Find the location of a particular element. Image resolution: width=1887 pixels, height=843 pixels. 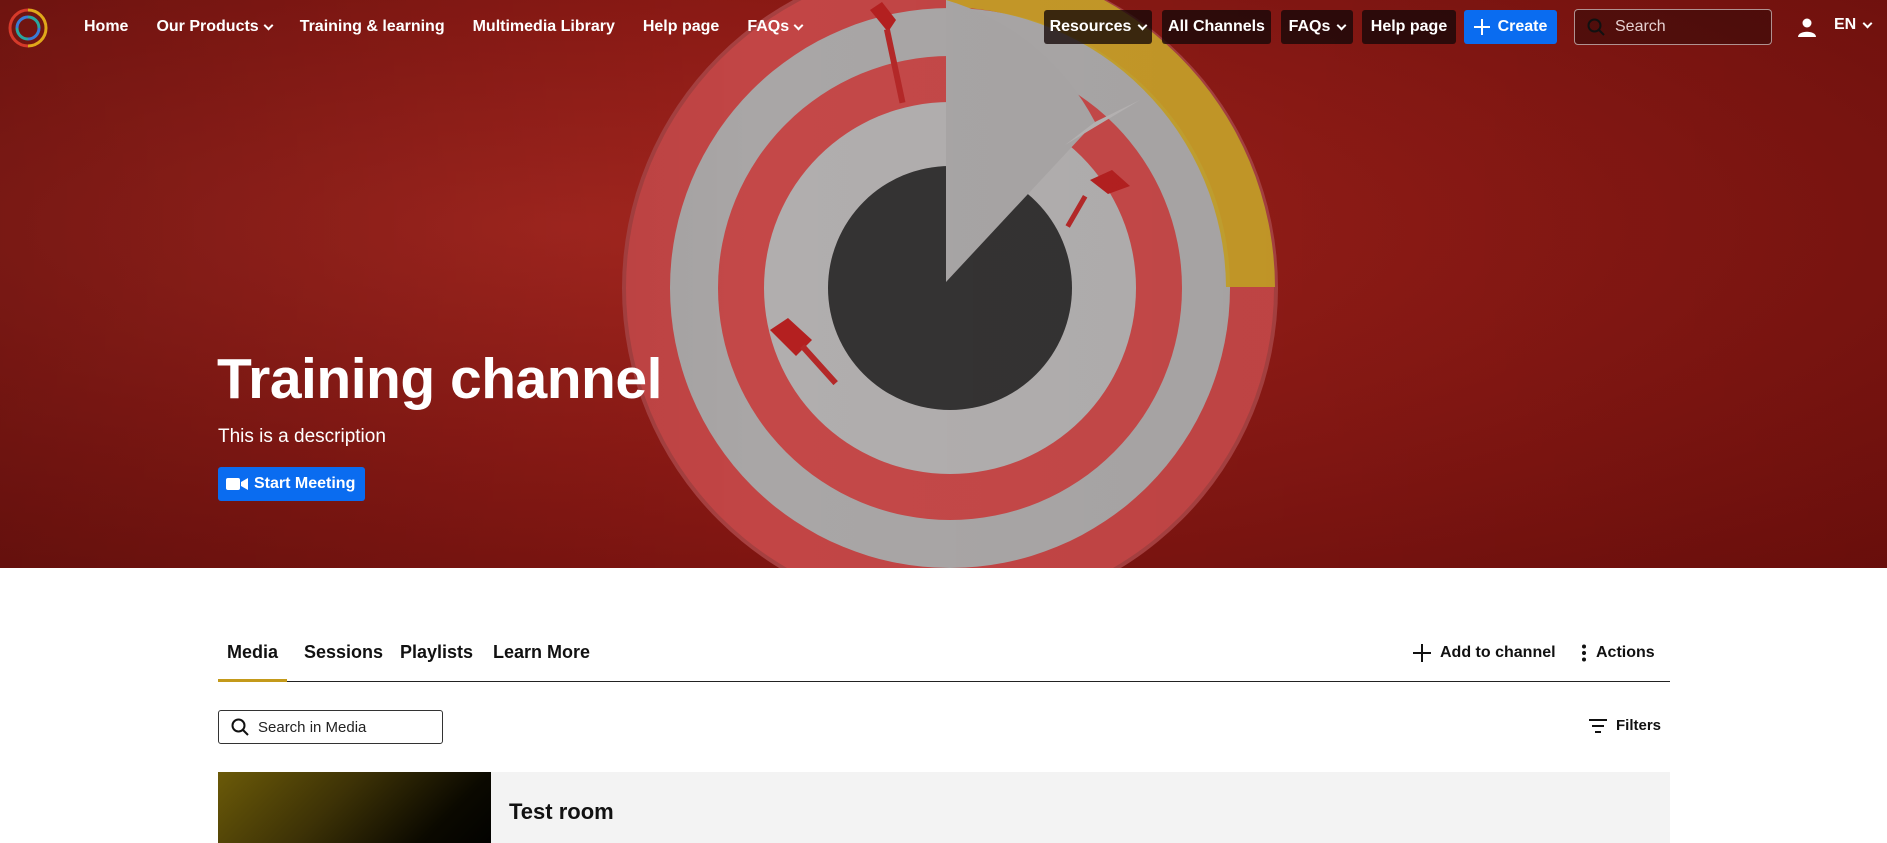

all-channels-label: All Channels is located at coordinates (1216, 26).